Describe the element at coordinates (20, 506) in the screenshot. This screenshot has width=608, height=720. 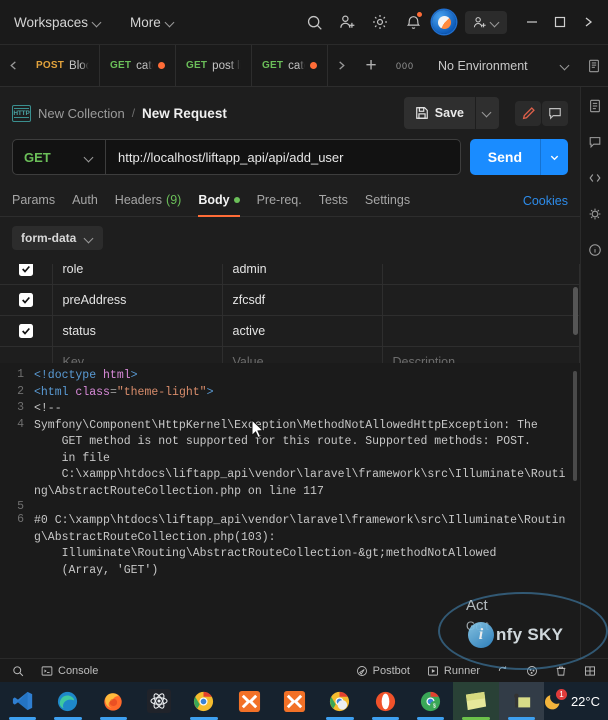
I see `line-number: 5` at that location.